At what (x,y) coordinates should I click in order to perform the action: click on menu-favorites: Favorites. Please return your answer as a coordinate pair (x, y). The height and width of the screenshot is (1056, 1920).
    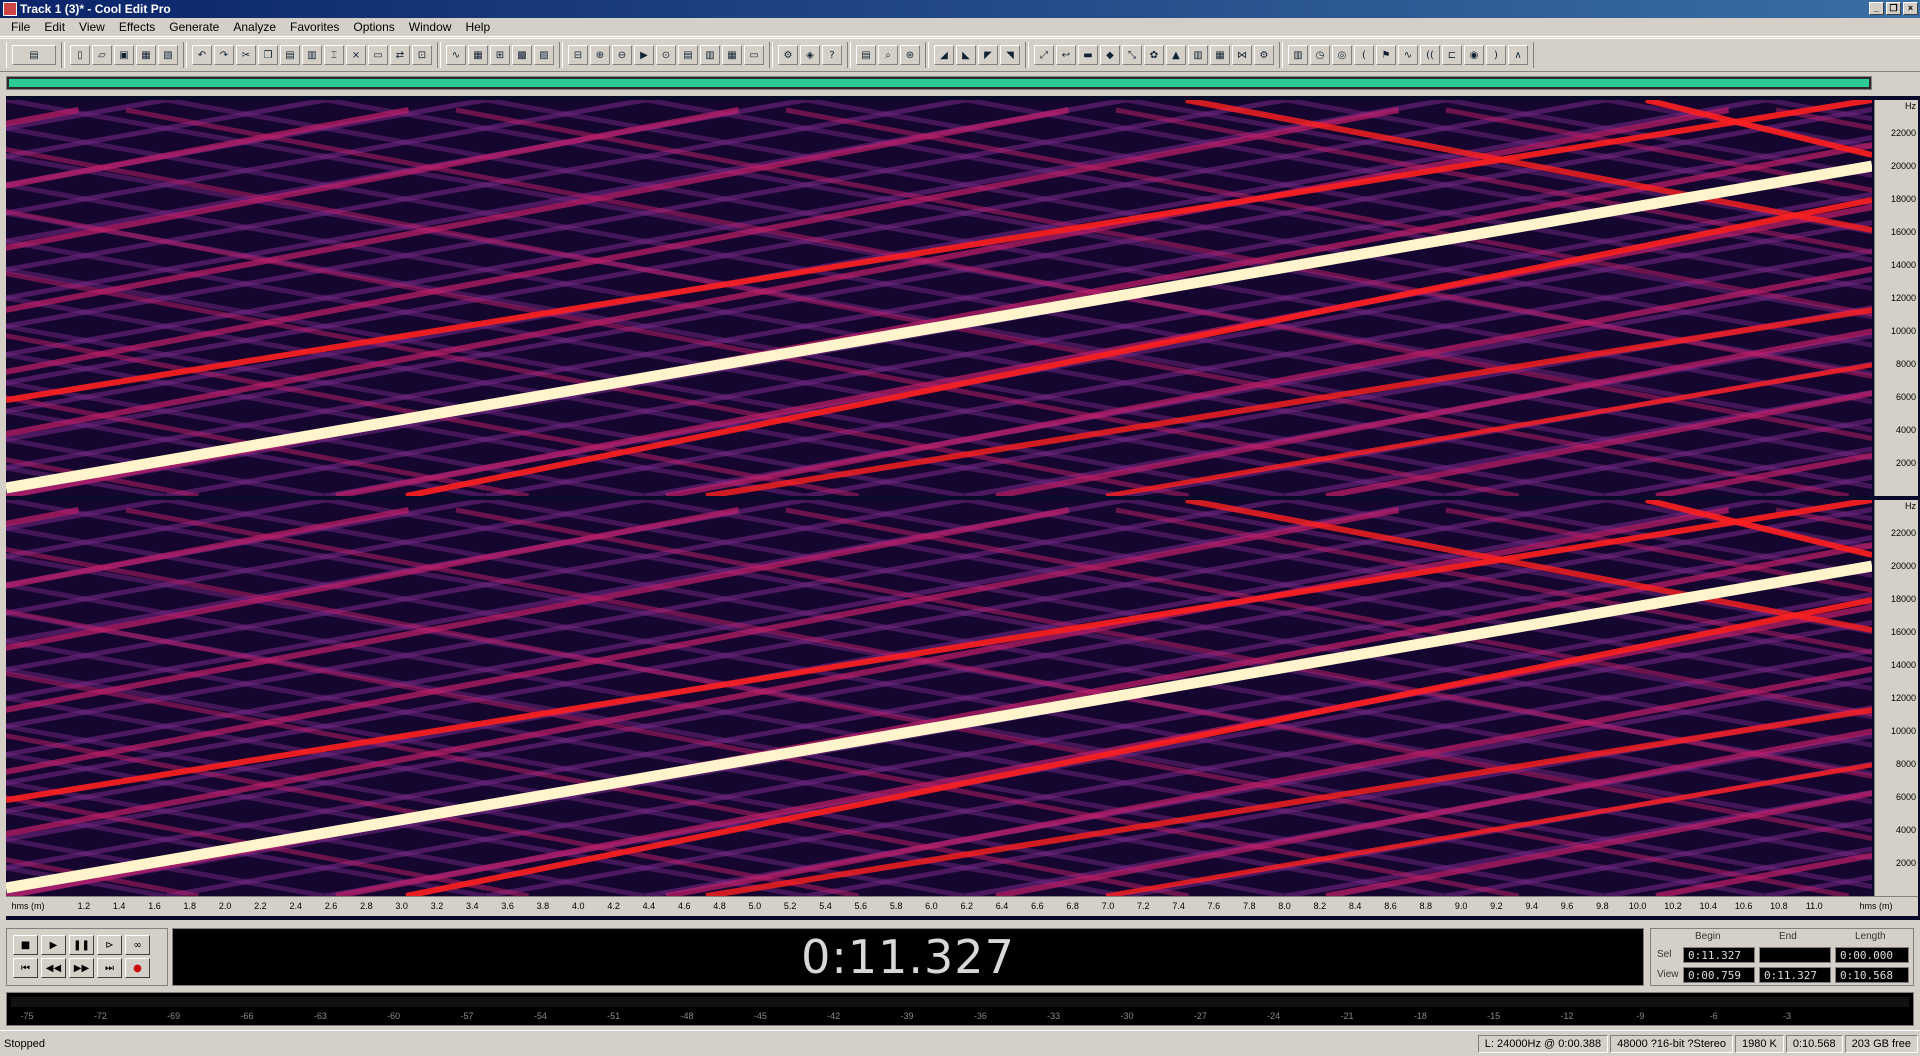
    Looking at the image, I should click on (314, 27).